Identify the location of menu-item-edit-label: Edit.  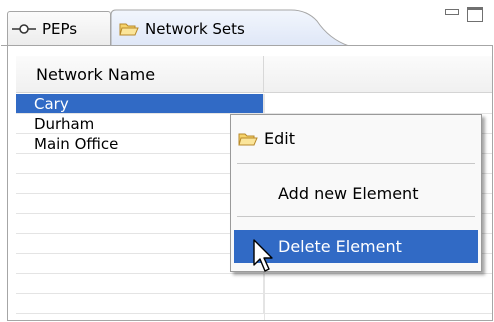
(279, 138).